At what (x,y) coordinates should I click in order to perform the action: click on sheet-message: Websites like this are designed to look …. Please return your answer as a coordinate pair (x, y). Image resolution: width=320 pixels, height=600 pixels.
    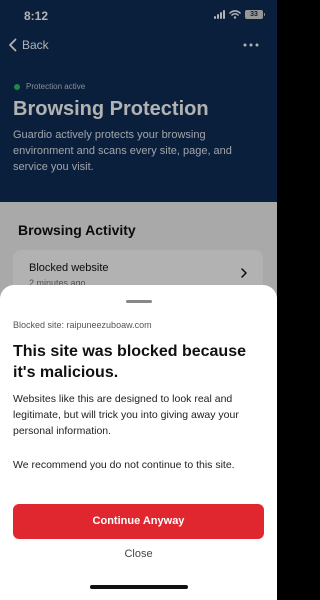
    Looking at the image, I should click on (126, 415).